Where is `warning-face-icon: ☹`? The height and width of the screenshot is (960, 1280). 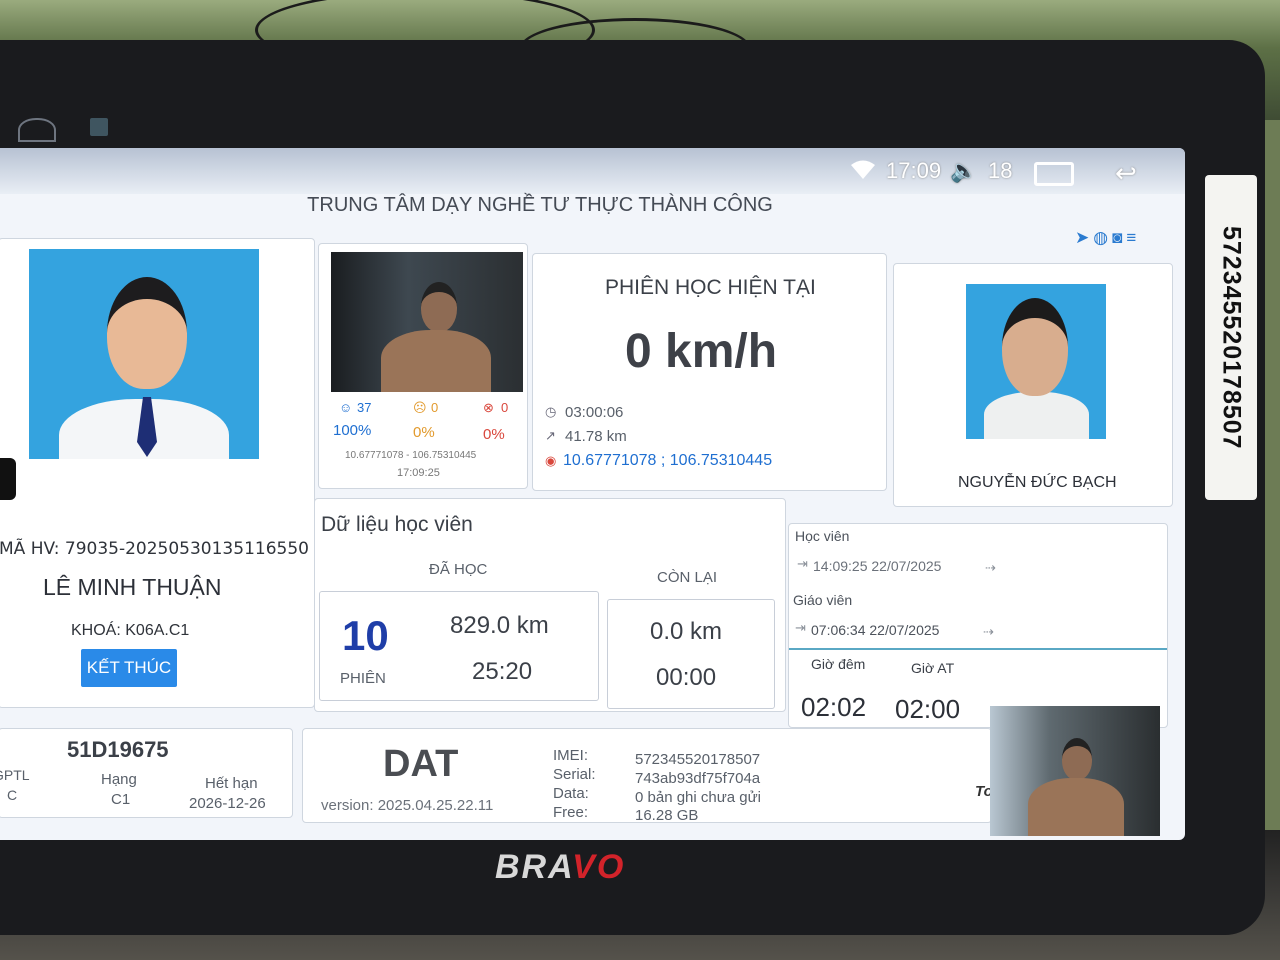 warning-face-icon: ☹ is located at coordinates (420, 407).